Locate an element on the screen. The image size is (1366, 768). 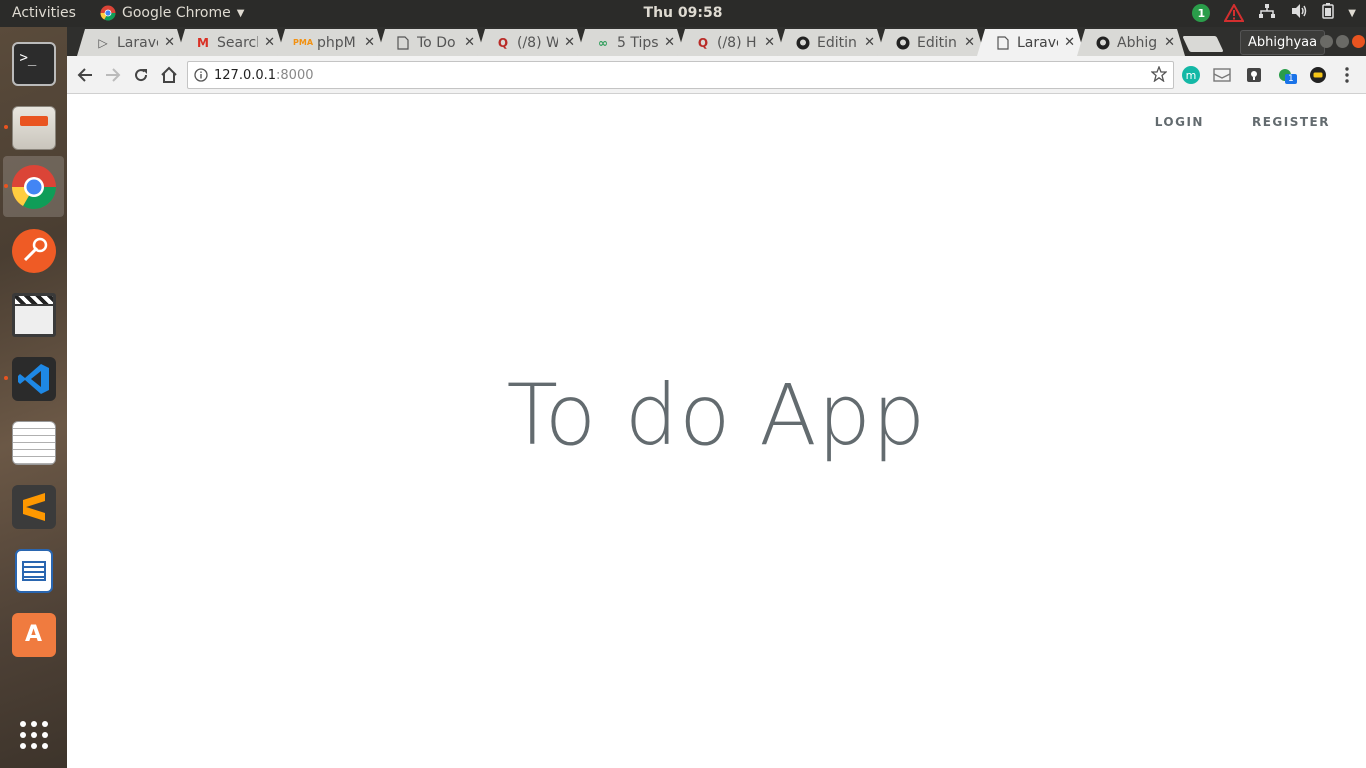
sublime-text-icon is located at coordinates (33, 506).